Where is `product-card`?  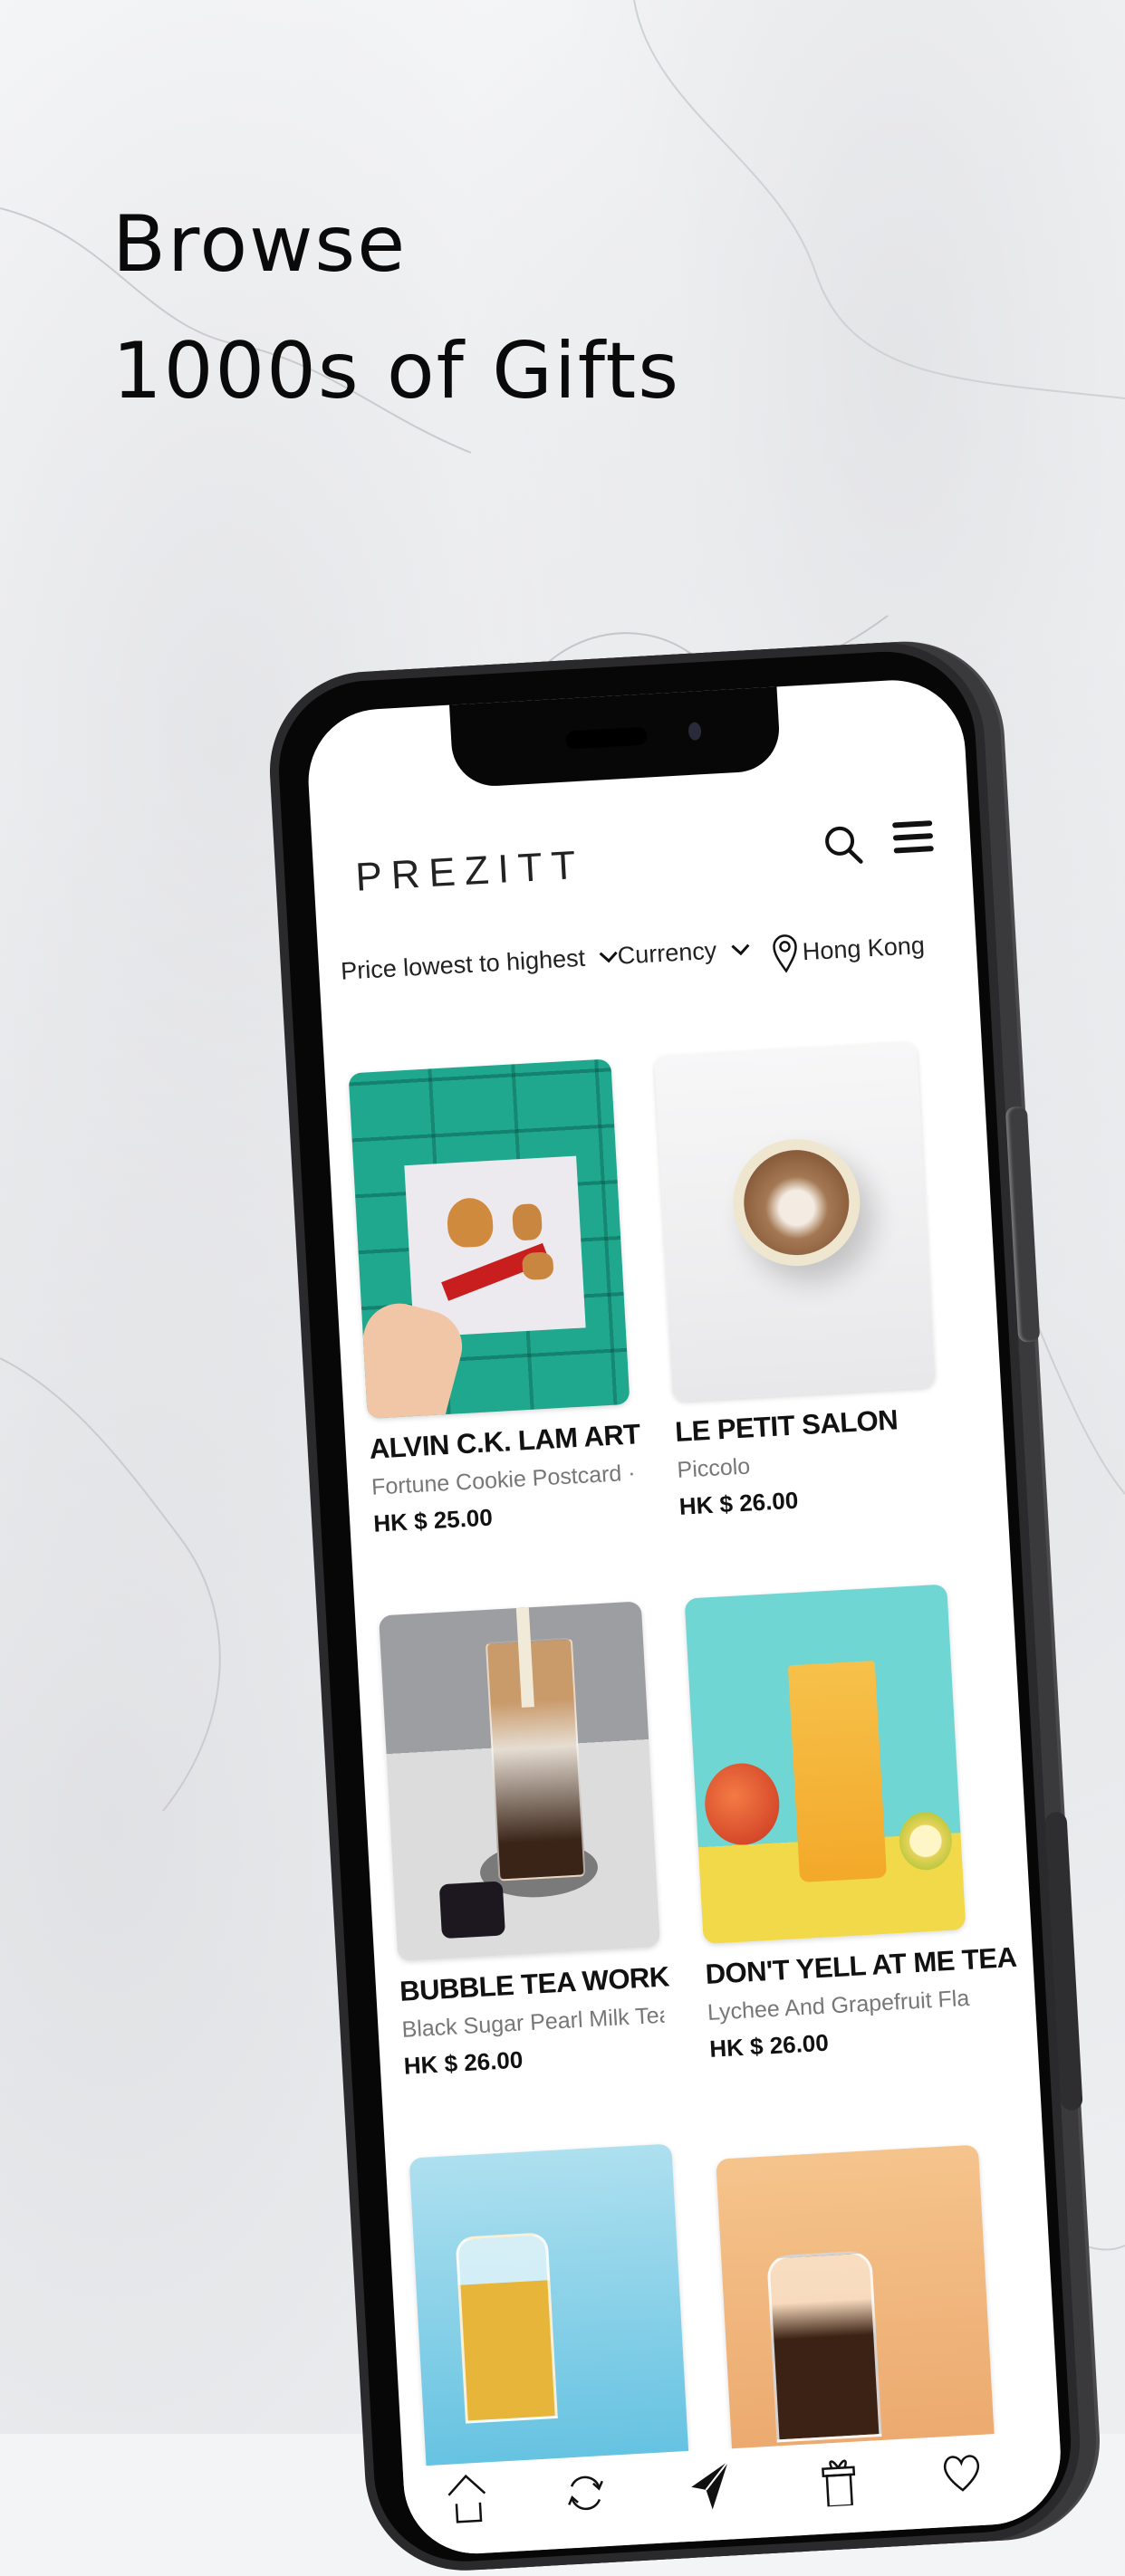
product-card is located at coordinates (550, 2323).